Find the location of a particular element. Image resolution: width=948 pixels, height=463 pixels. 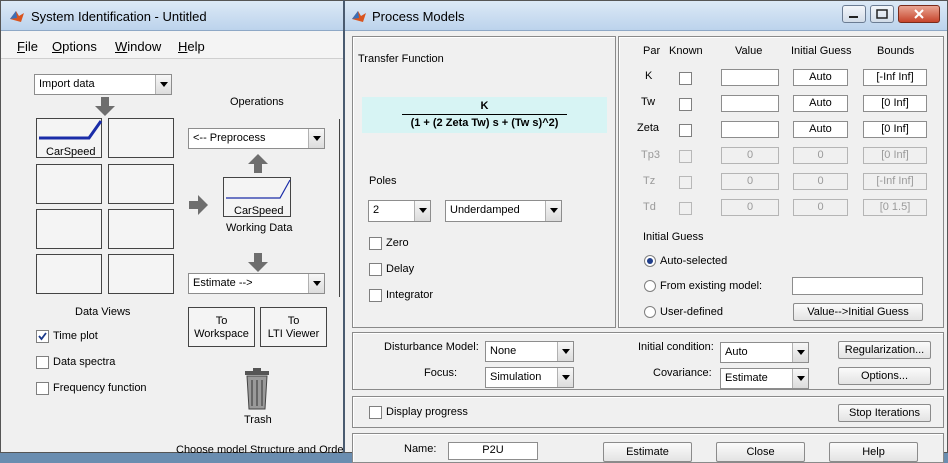

checkbox-data-spectra is located at coordinates (42, 362).